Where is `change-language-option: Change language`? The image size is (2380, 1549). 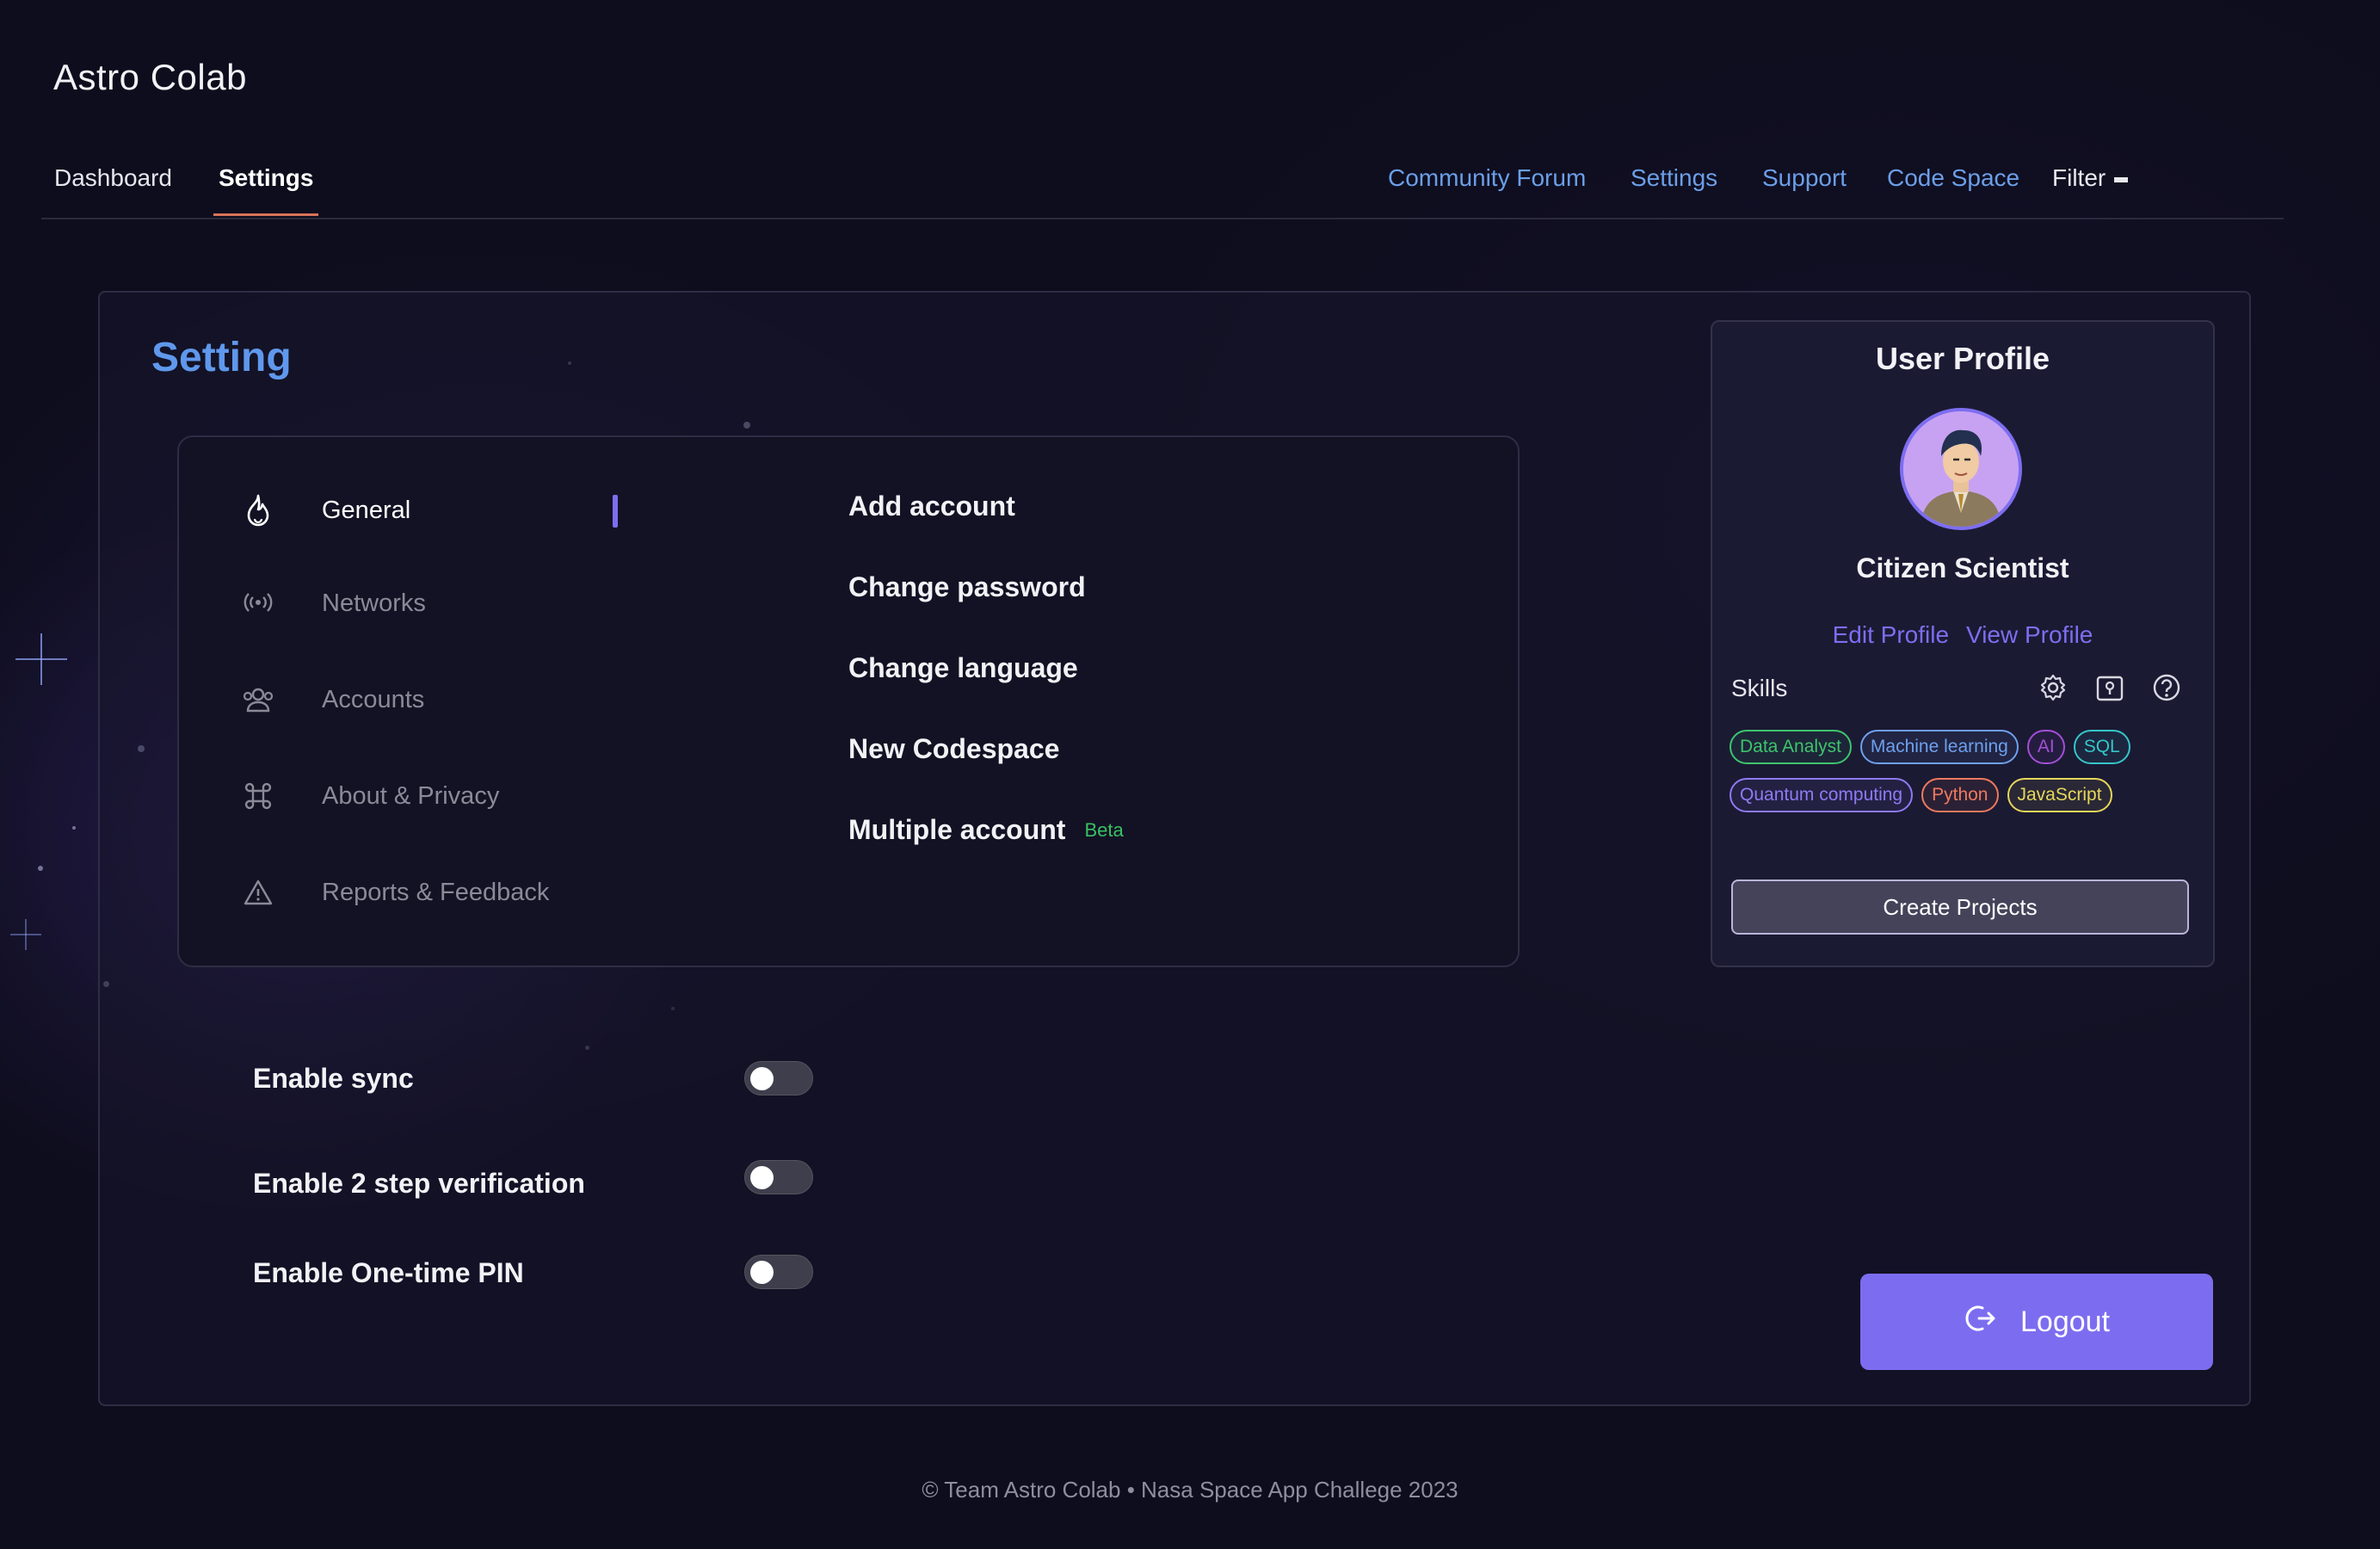
change-language-option: Change language is located at coordinates (963, 668).